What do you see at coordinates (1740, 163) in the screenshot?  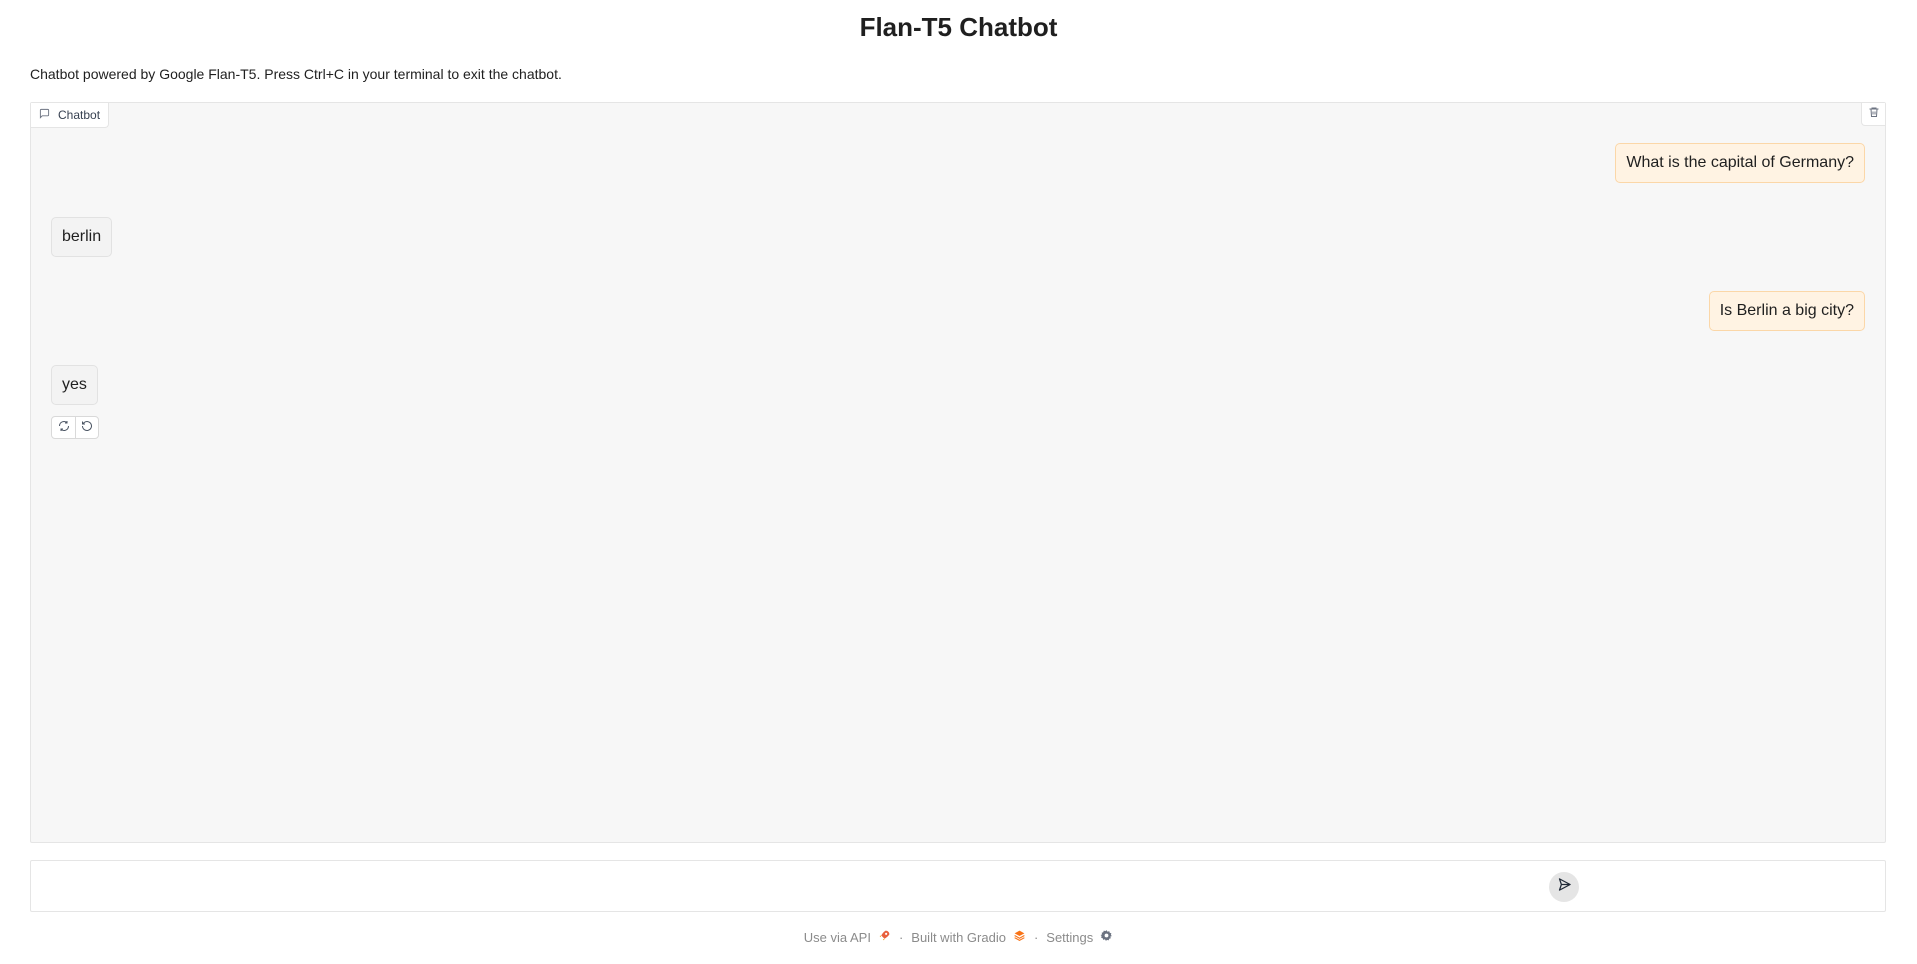 I see `user-message: What is the capital of Germany?` at bounding box center [1740, 163].